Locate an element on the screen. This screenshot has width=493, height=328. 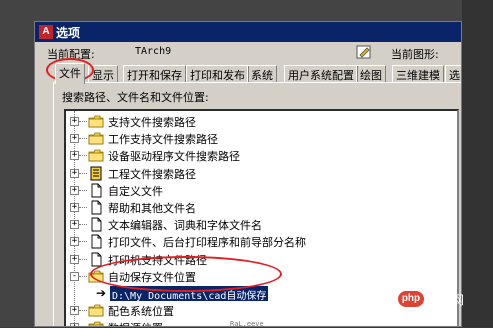
tree-item: + 打印机支持文件路径 is located at coordinates (261, 259).